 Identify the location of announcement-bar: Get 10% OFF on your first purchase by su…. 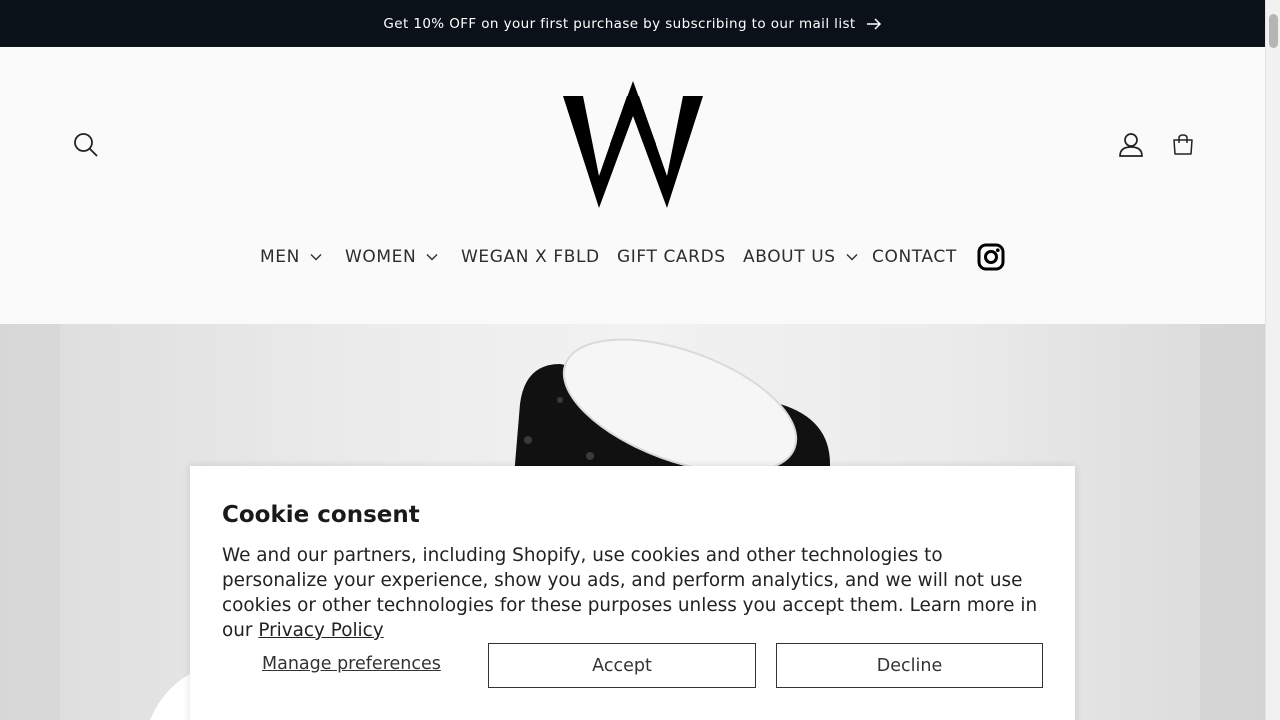
(632, 23).